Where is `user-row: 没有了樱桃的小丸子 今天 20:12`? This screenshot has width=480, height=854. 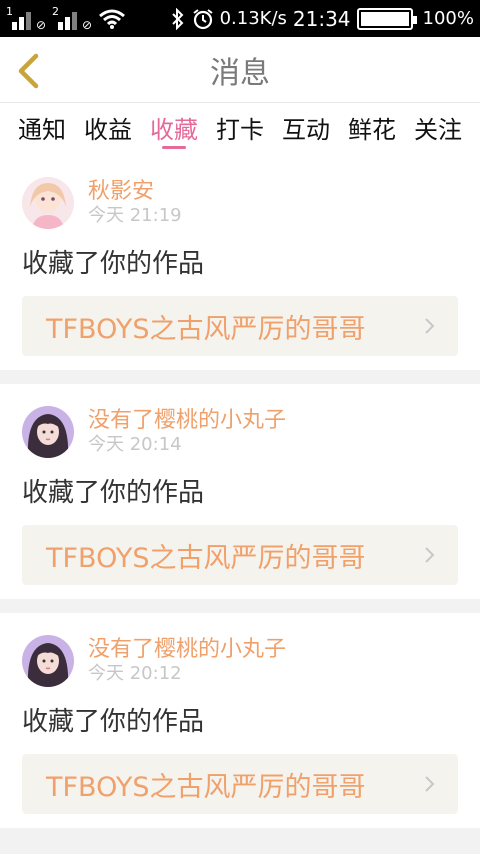 user-row: 没有了樱桃的小丸子 今天 20:12 is located at coordinates (240, 661).